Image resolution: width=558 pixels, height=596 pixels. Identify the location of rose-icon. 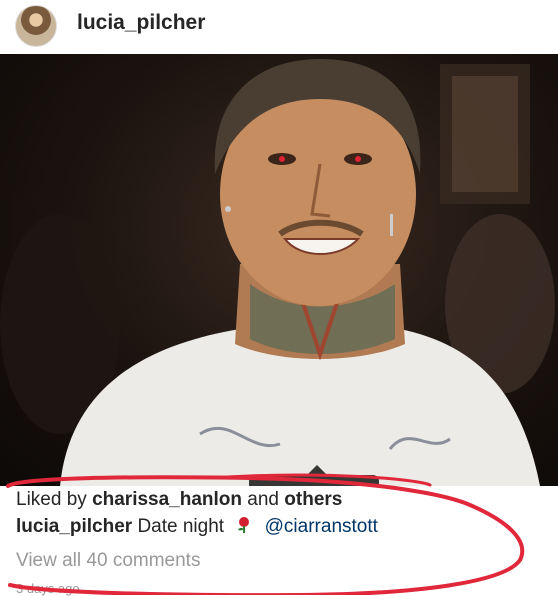
(244, 525).